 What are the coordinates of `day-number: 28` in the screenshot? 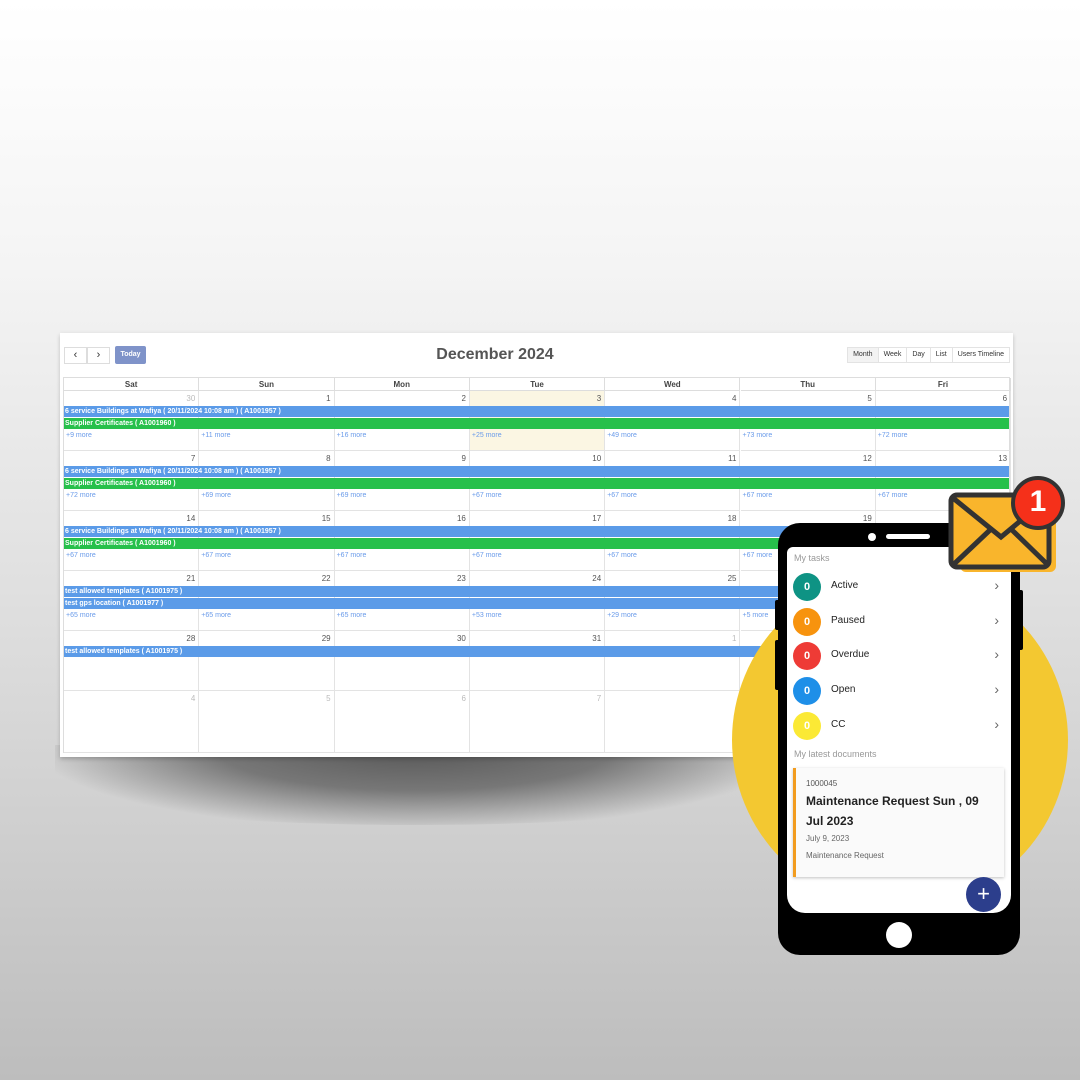 It's located at (191, 638).